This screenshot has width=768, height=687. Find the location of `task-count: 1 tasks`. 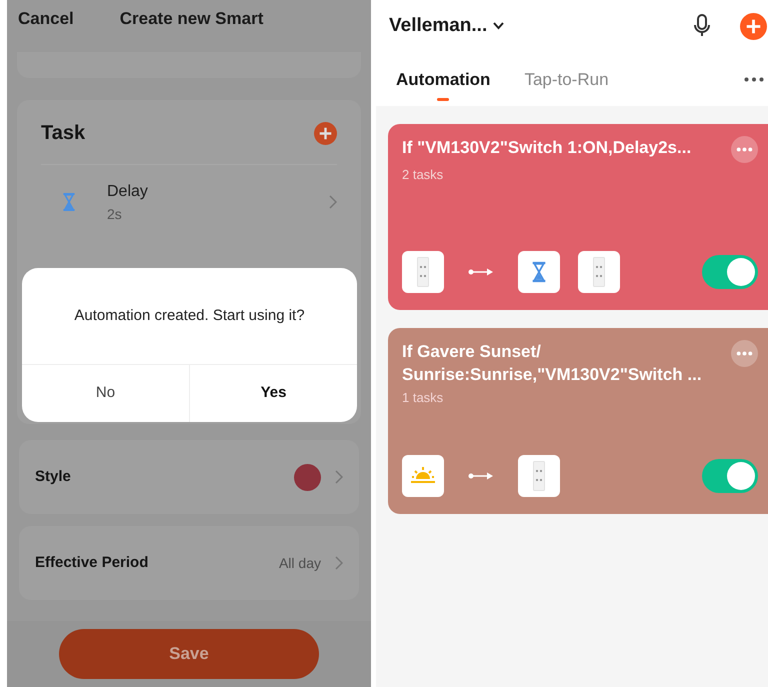

task-count: 1 tasks is located at coordinates (423, 398).